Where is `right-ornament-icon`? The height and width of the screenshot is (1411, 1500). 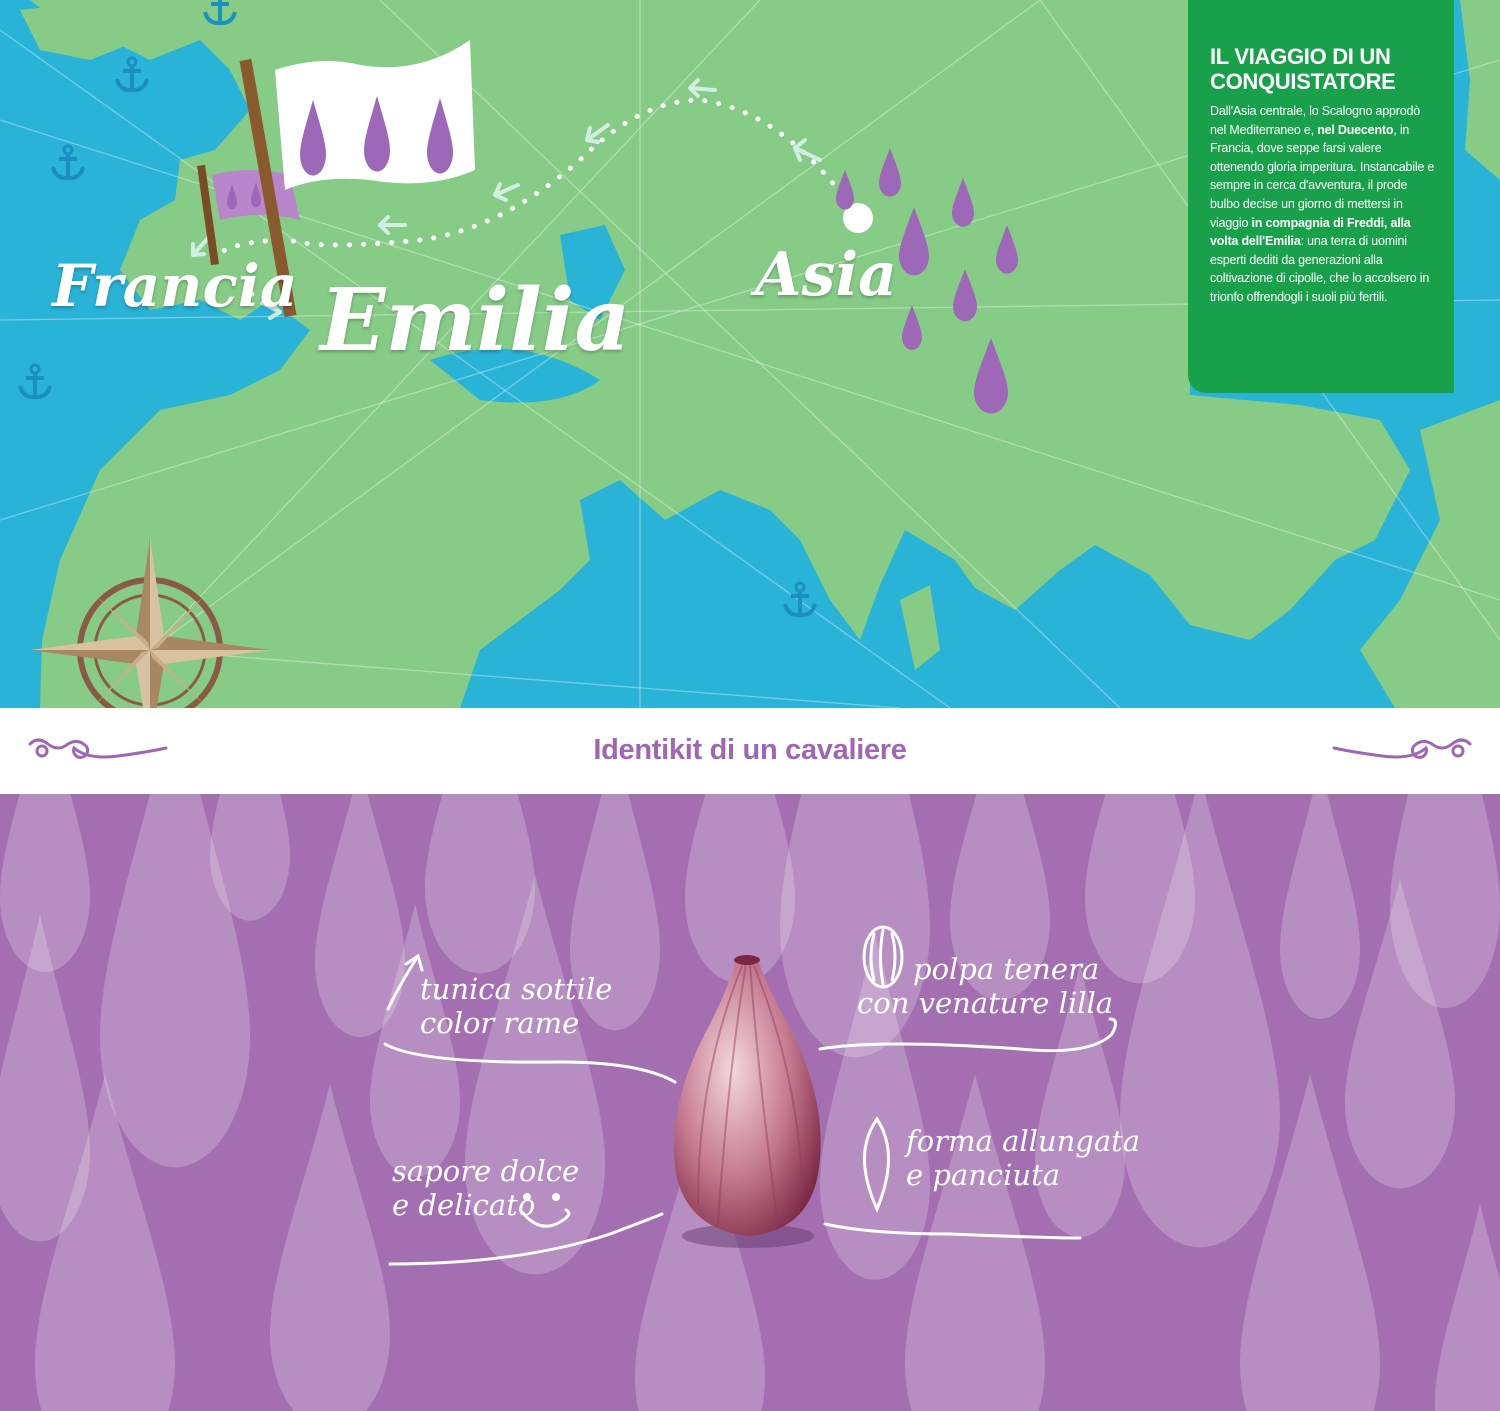 right-ornament-icon is located at coordinates (1402, 748).